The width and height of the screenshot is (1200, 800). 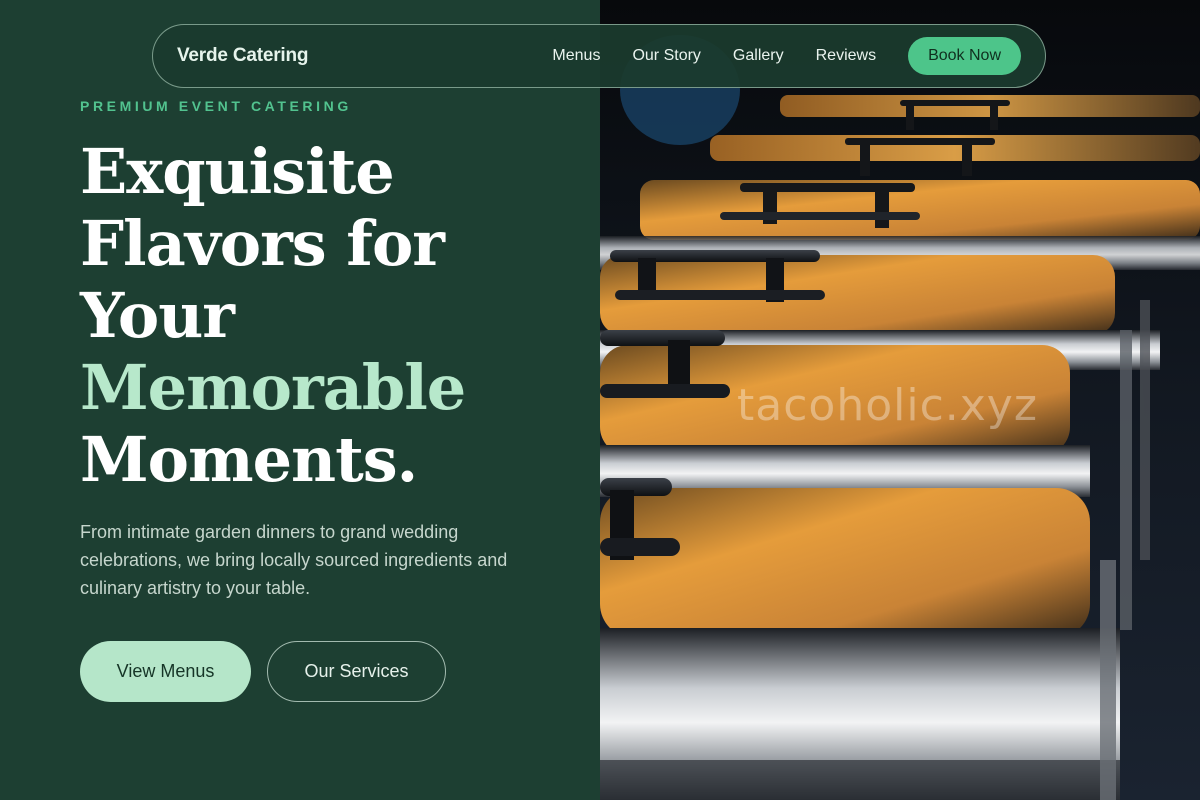 What do you see at coordinates (786, 56) in the screenshot?
I see `nav-links: Menus Our Story Gallery Reviews Book Now` at bounding box center [786, 56].